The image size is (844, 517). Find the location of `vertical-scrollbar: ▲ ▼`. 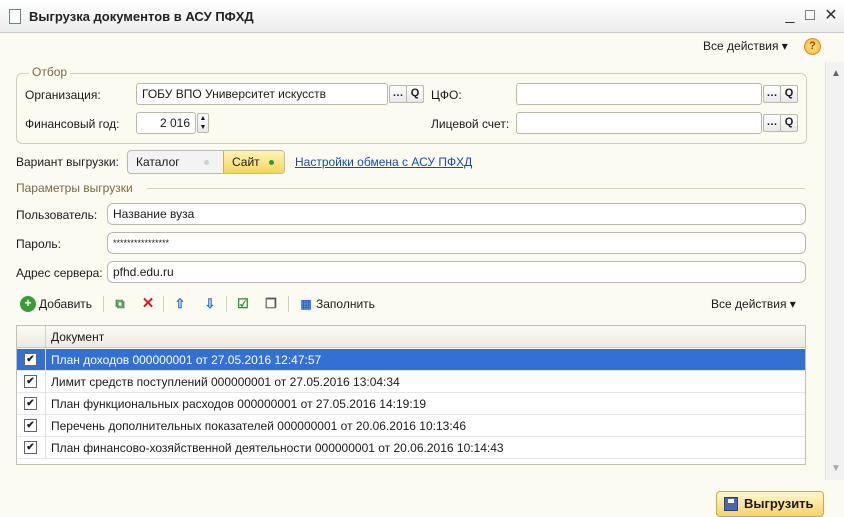

vertical-scrollbar: ▲ ▼ is located at coordinates (834, 271).